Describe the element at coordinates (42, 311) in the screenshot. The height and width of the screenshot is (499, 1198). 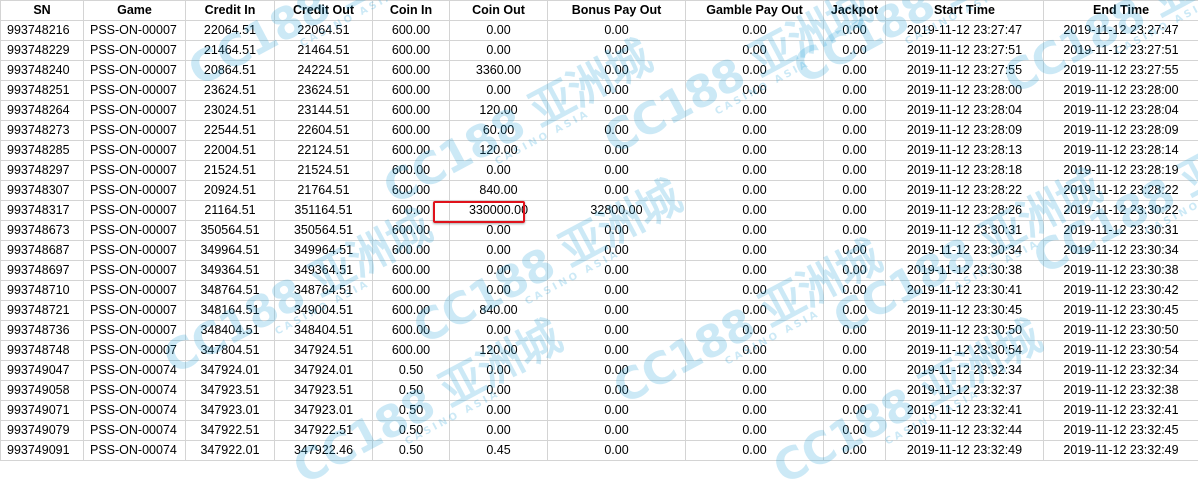
I see `table-cell: 993748721` at that location.